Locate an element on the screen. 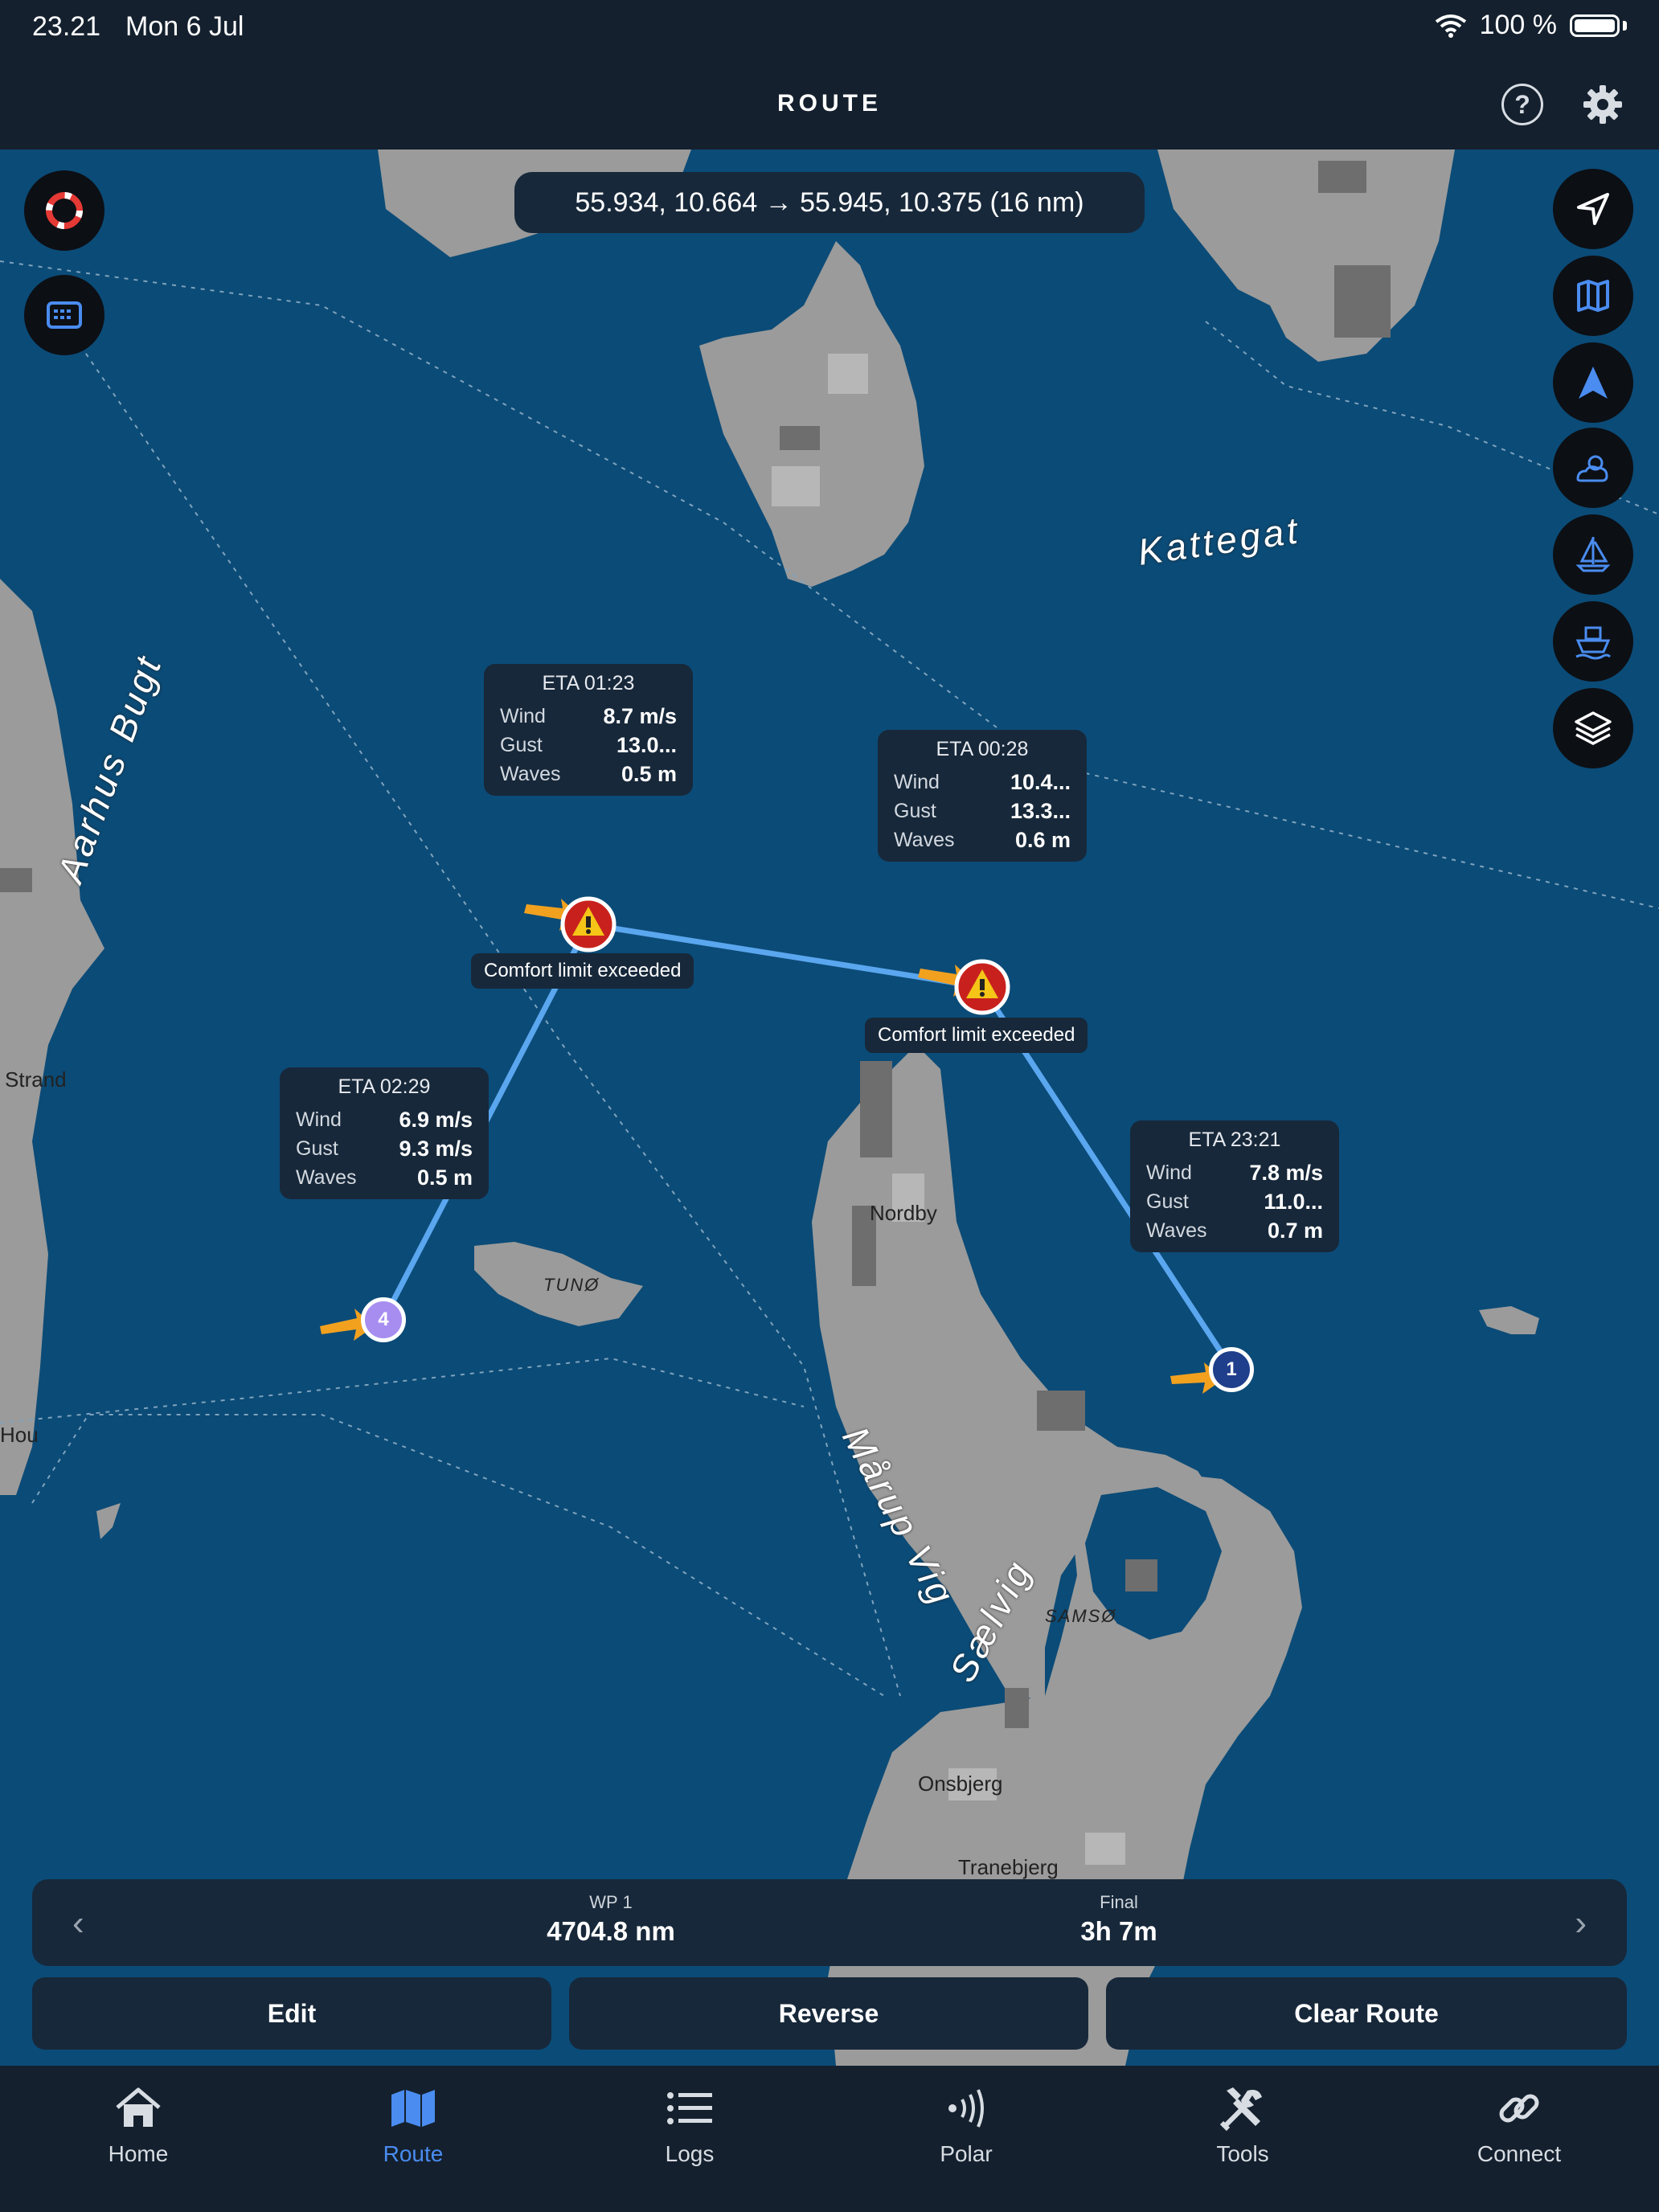  ship-icon is located at coordinates (1593, 643).